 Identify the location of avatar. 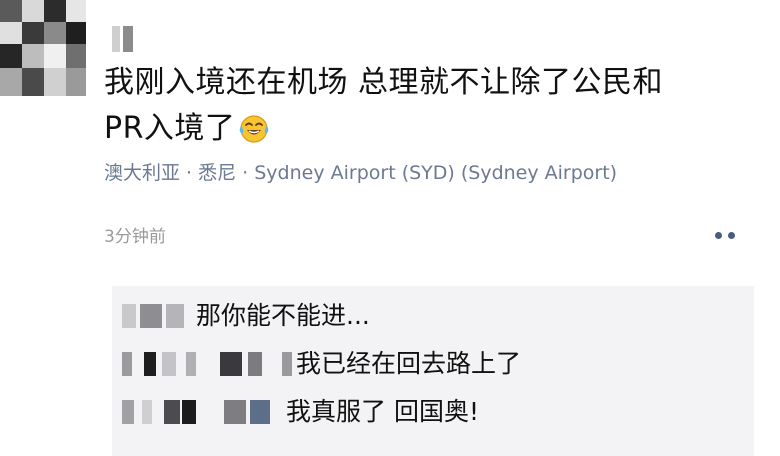
(43, 48).